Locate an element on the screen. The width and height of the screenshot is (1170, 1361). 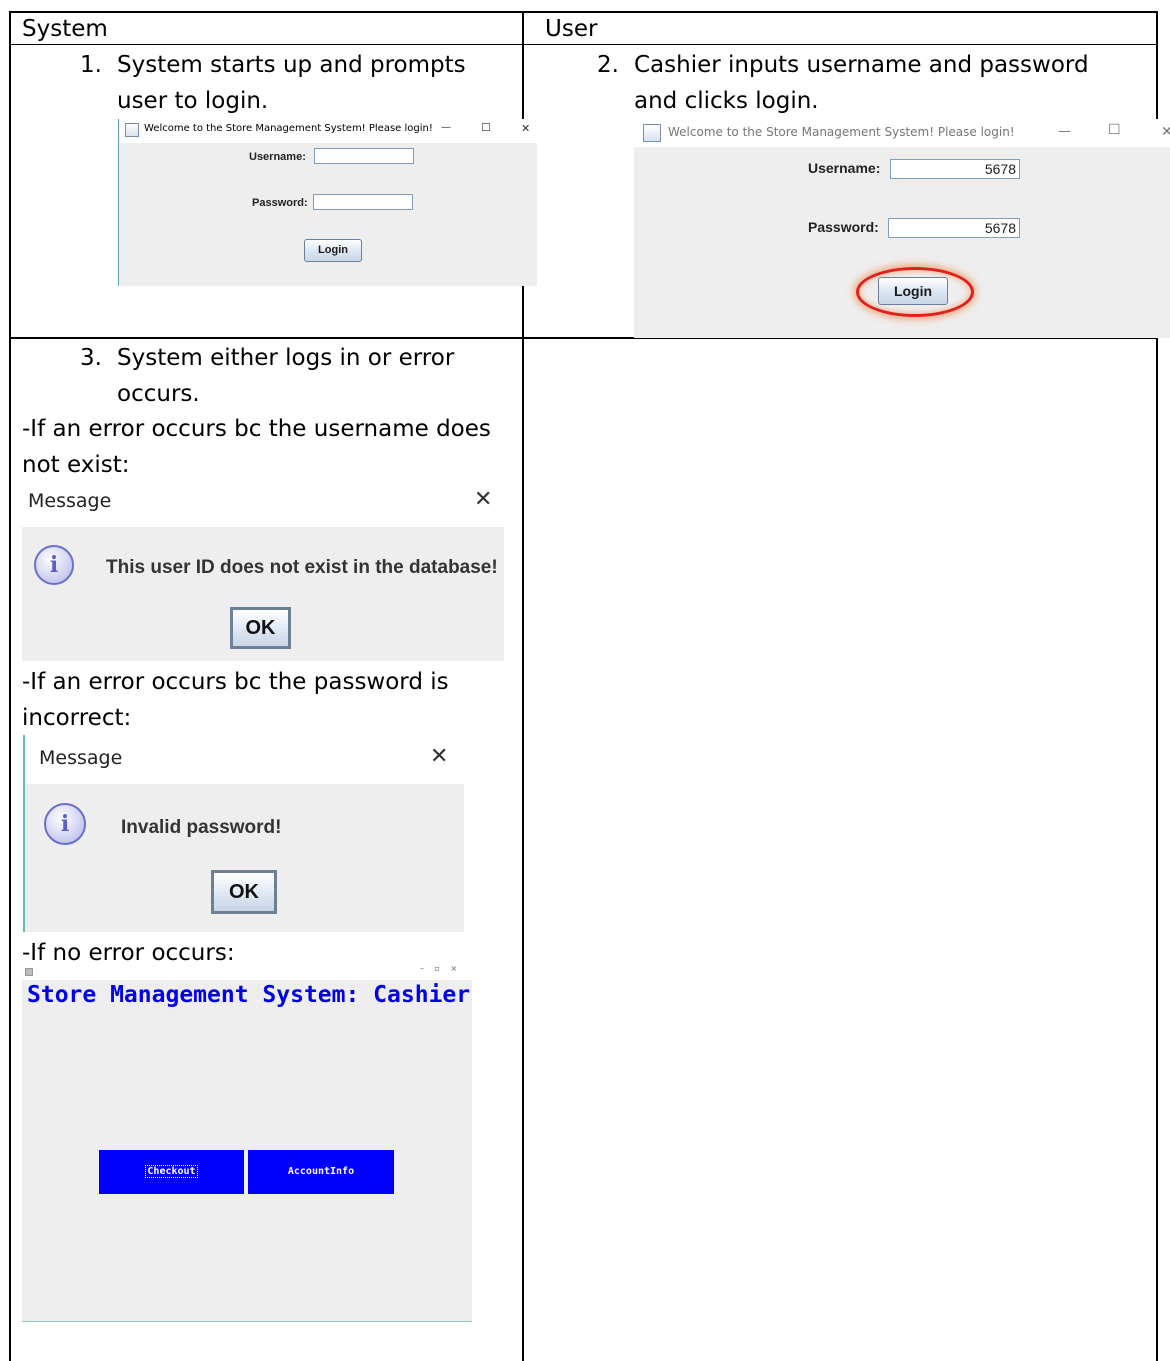
step2-number: 2. is located at coordinates (608, 65).